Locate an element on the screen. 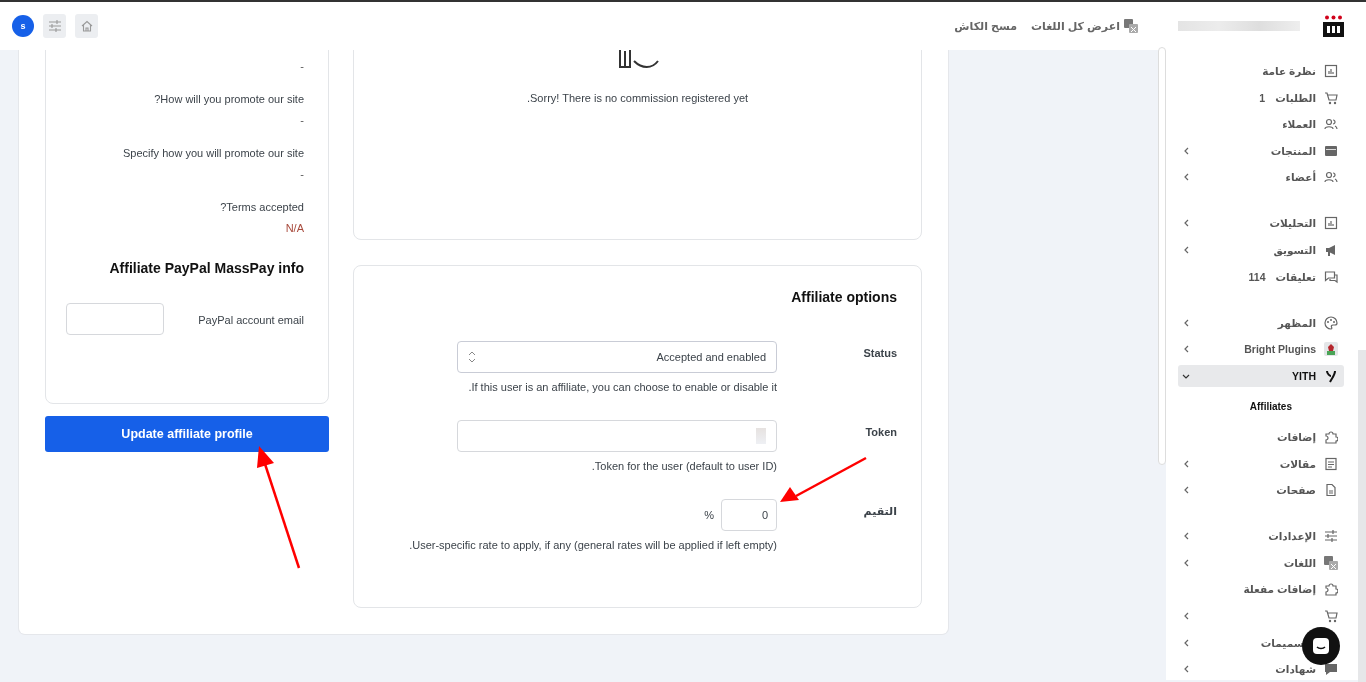 Image resolution: width=1366 pixels, height=682 pixels. chat-icon is located at coordinates (1321, 646).